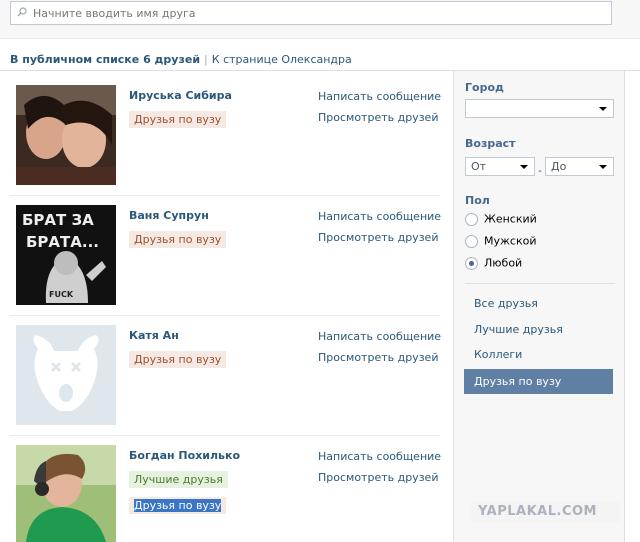 The image size is (640, 542). What do you see at coordinates (538, 354) in the screenshot?
I see `category-colleagues: Коллеги` at bounding box center [538, 354].